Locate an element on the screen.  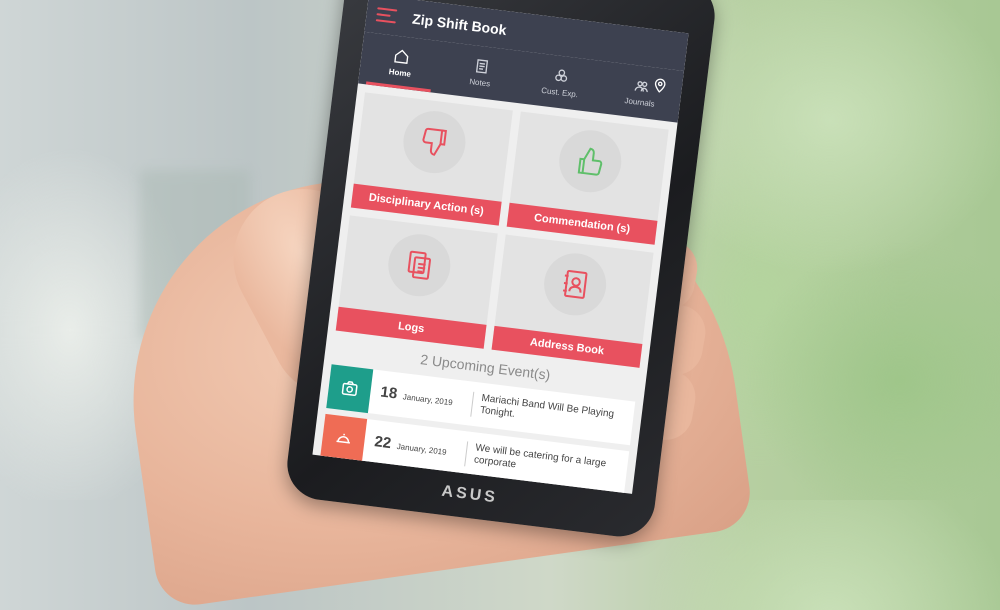
event-date: 18 January, 2019 is located at coordinates (421, 397).